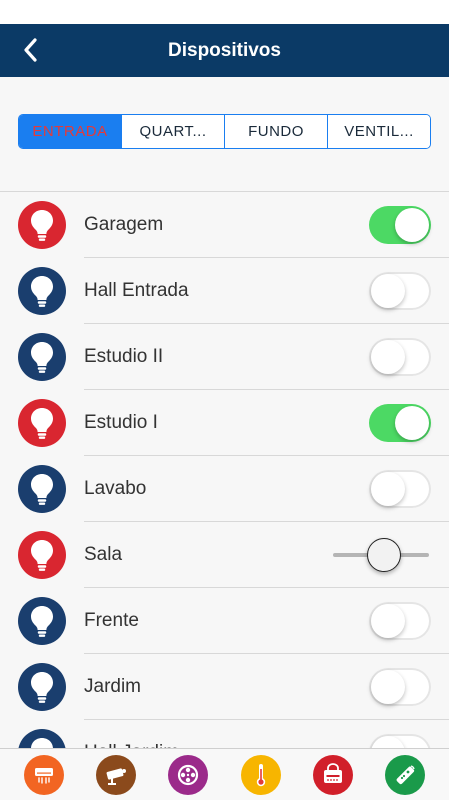 The height and width of the screenshot is (800, 449). I want to click on thermometer-icon, so click(260, 774).